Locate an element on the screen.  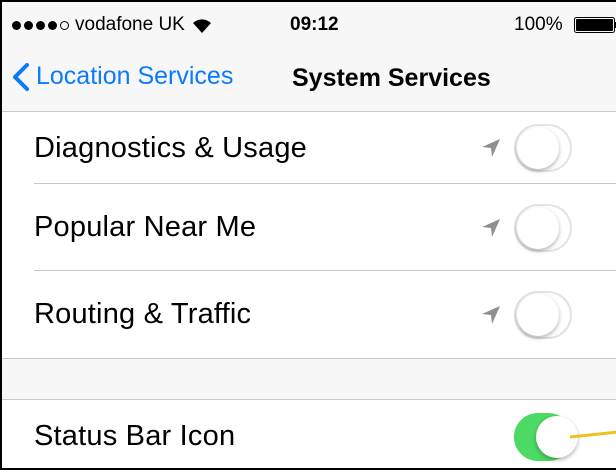
list-item-label: Popular Near Me is located at coordinates (145, 227).